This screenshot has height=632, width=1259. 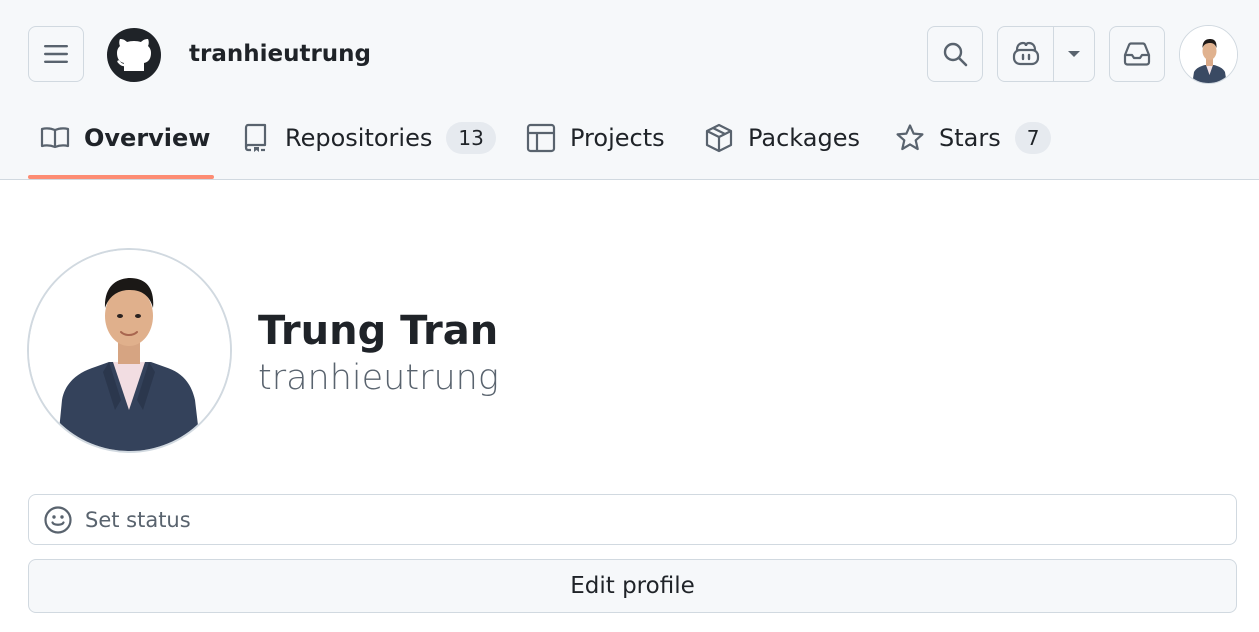 I want to click on tab-stars: Stars 7, so click(x=973, y=138).